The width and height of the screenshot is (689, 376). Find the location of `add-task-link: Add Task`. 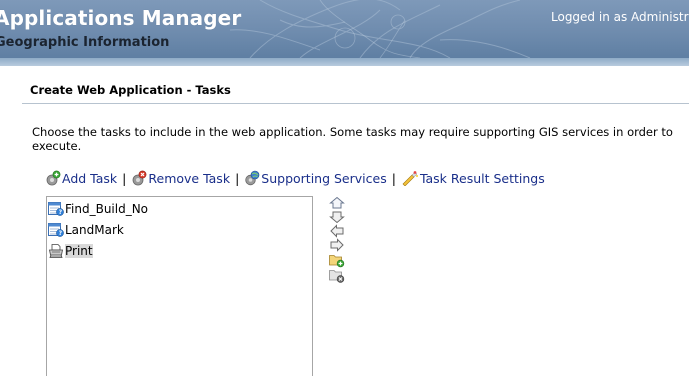

add-task-link: Add Task is located at coordinates (81, 178).